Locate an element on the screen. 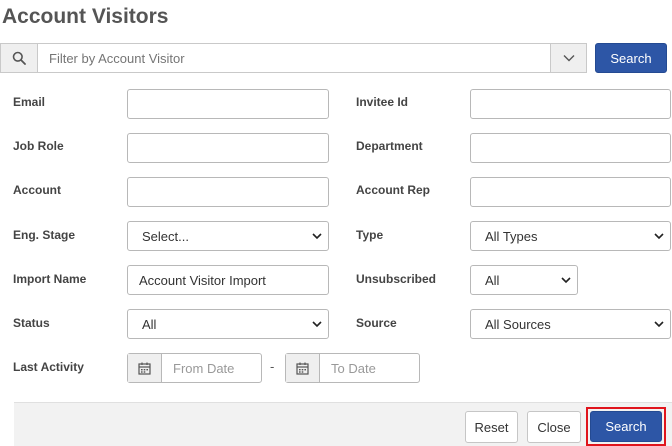  unsubscribed-label: Unsubscribed is located at coordinates (396, 279).